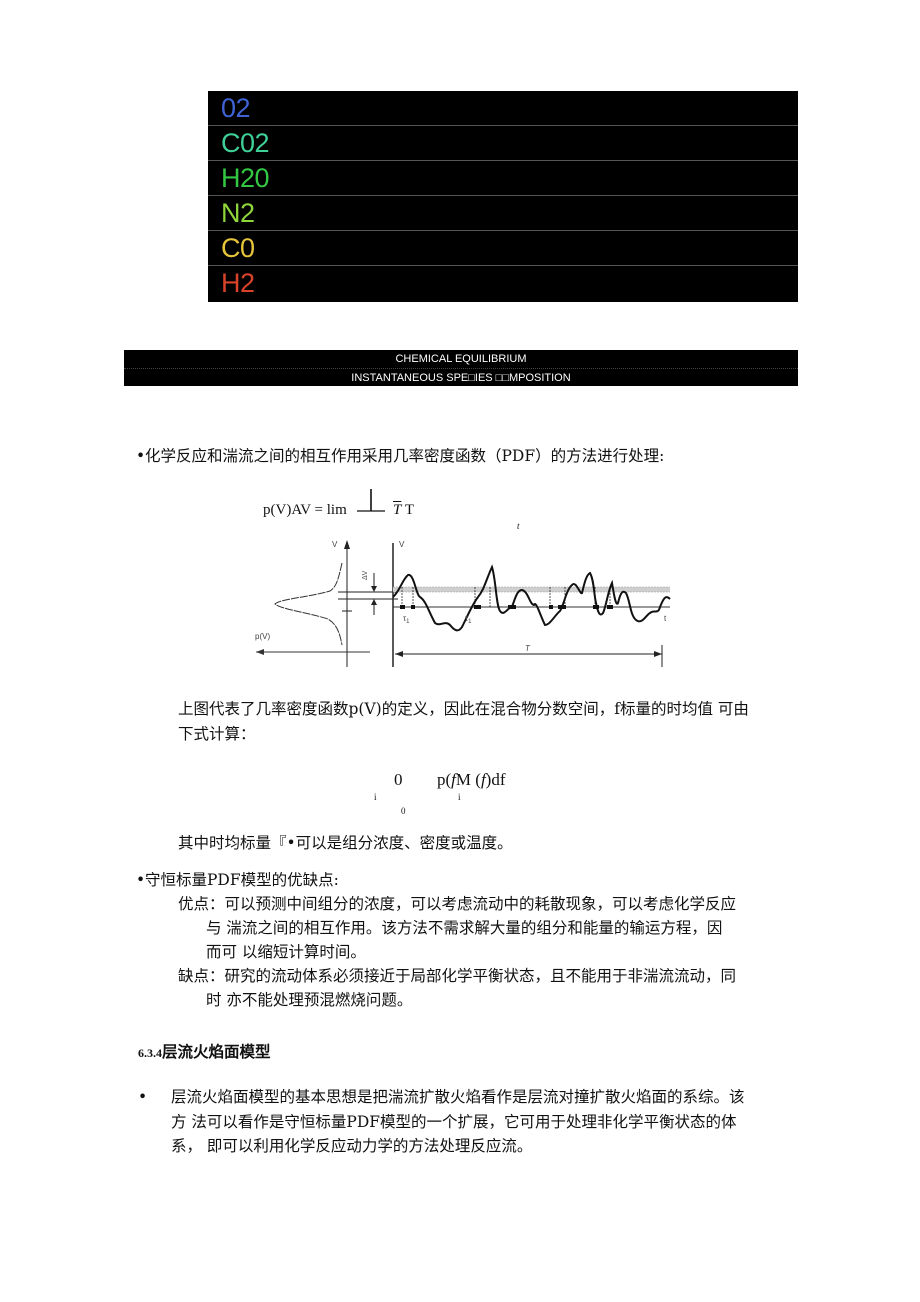  What do you see at coordinates (236, 107) in the screenshot?
I see `legend-label: 02` at bounding box center [236, 107].